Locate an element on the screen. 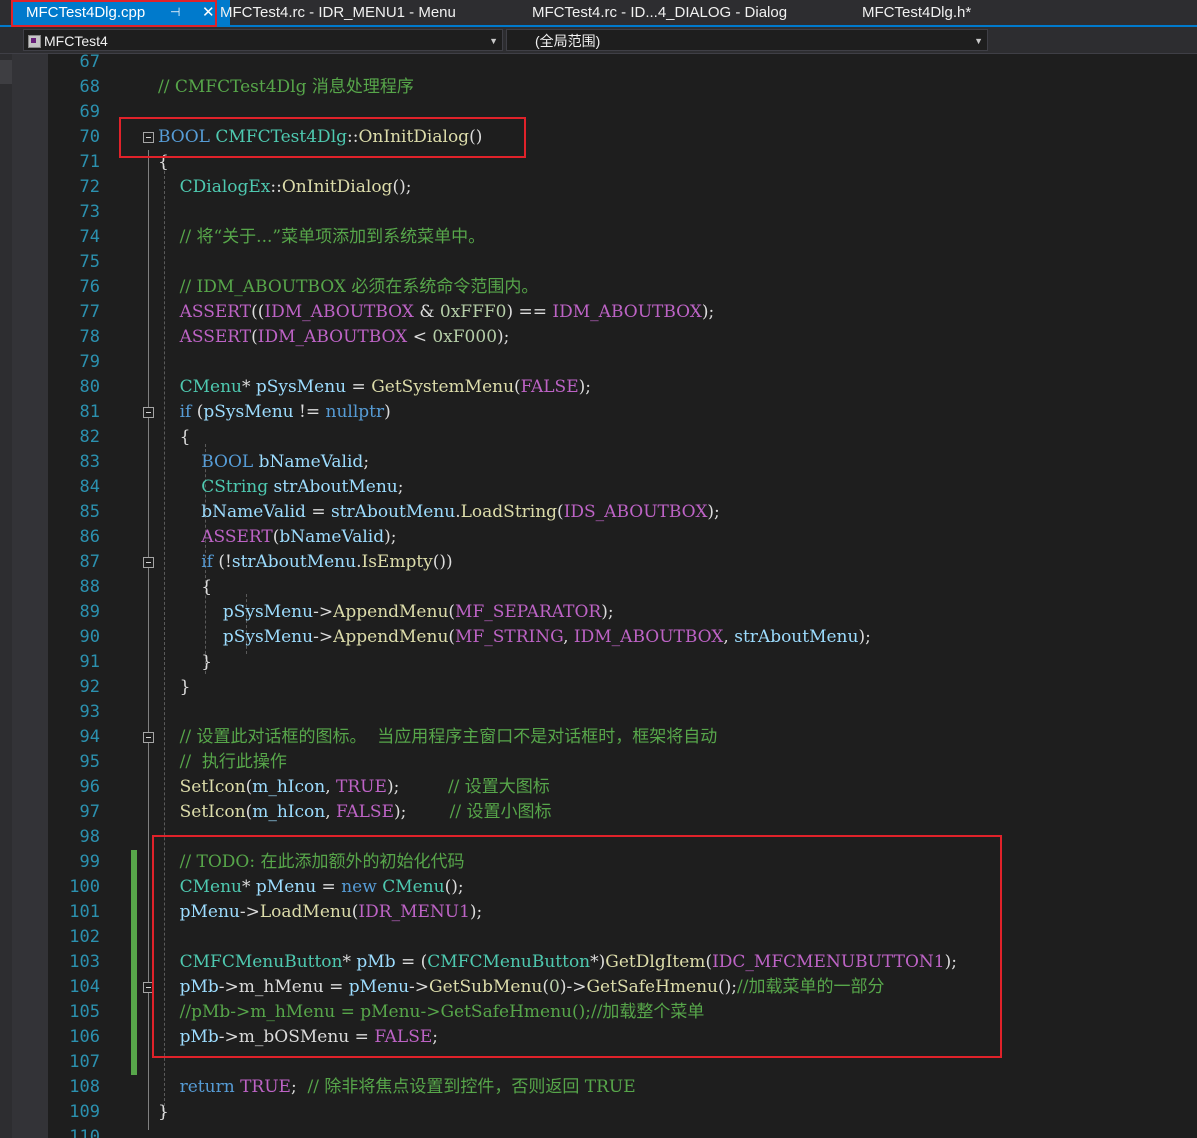 Image resolution: width=1197 pixels, height=1138 pixels. code-line: 91 } is located at coordinates (622, 662).